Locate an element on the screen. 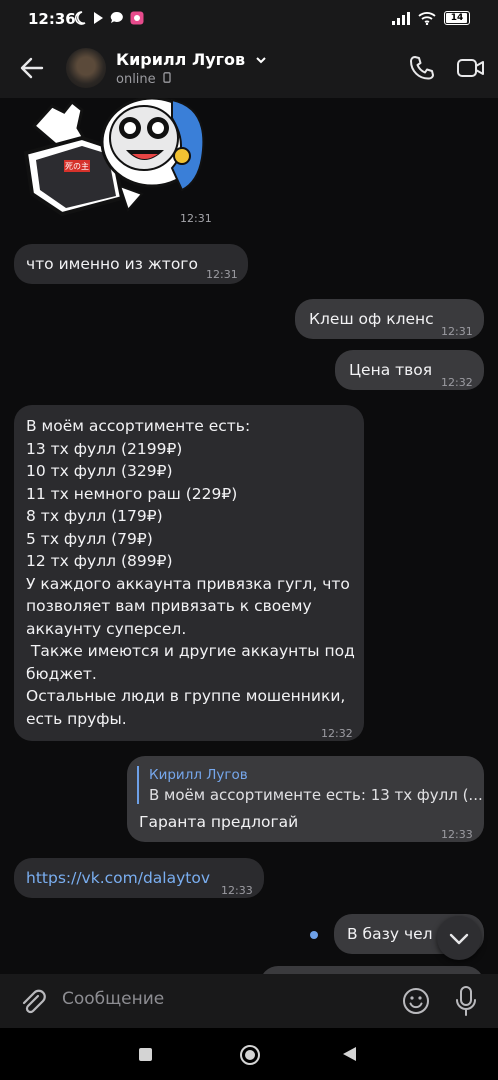 The width and height of the screenshot is (498, 1080). back-button is located at coordinates (349, 1054).